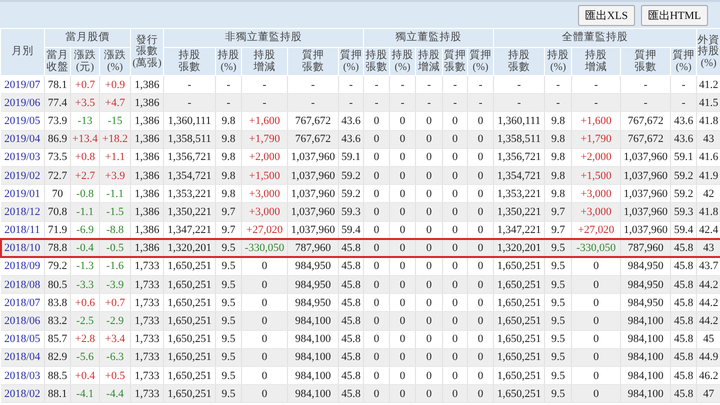 This screenshot has width=720, height=405. Describe the element at coordinates (519, 211) in the screenshot. I see `table-cell: 1,350,221` at that location.